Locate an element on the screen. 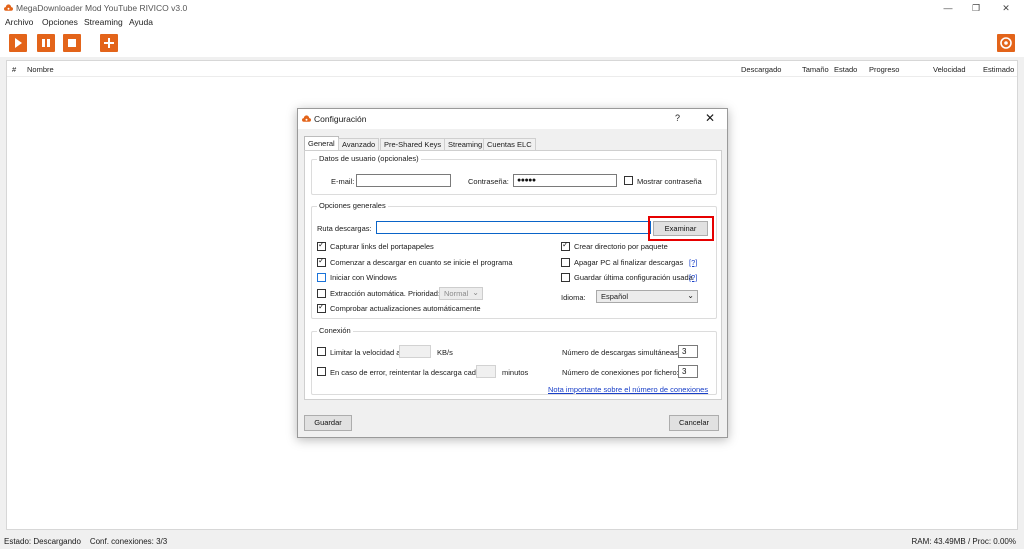 The width and height of the screenshot is (1024, 549). stop-icon is located at coordinates (72, 43).